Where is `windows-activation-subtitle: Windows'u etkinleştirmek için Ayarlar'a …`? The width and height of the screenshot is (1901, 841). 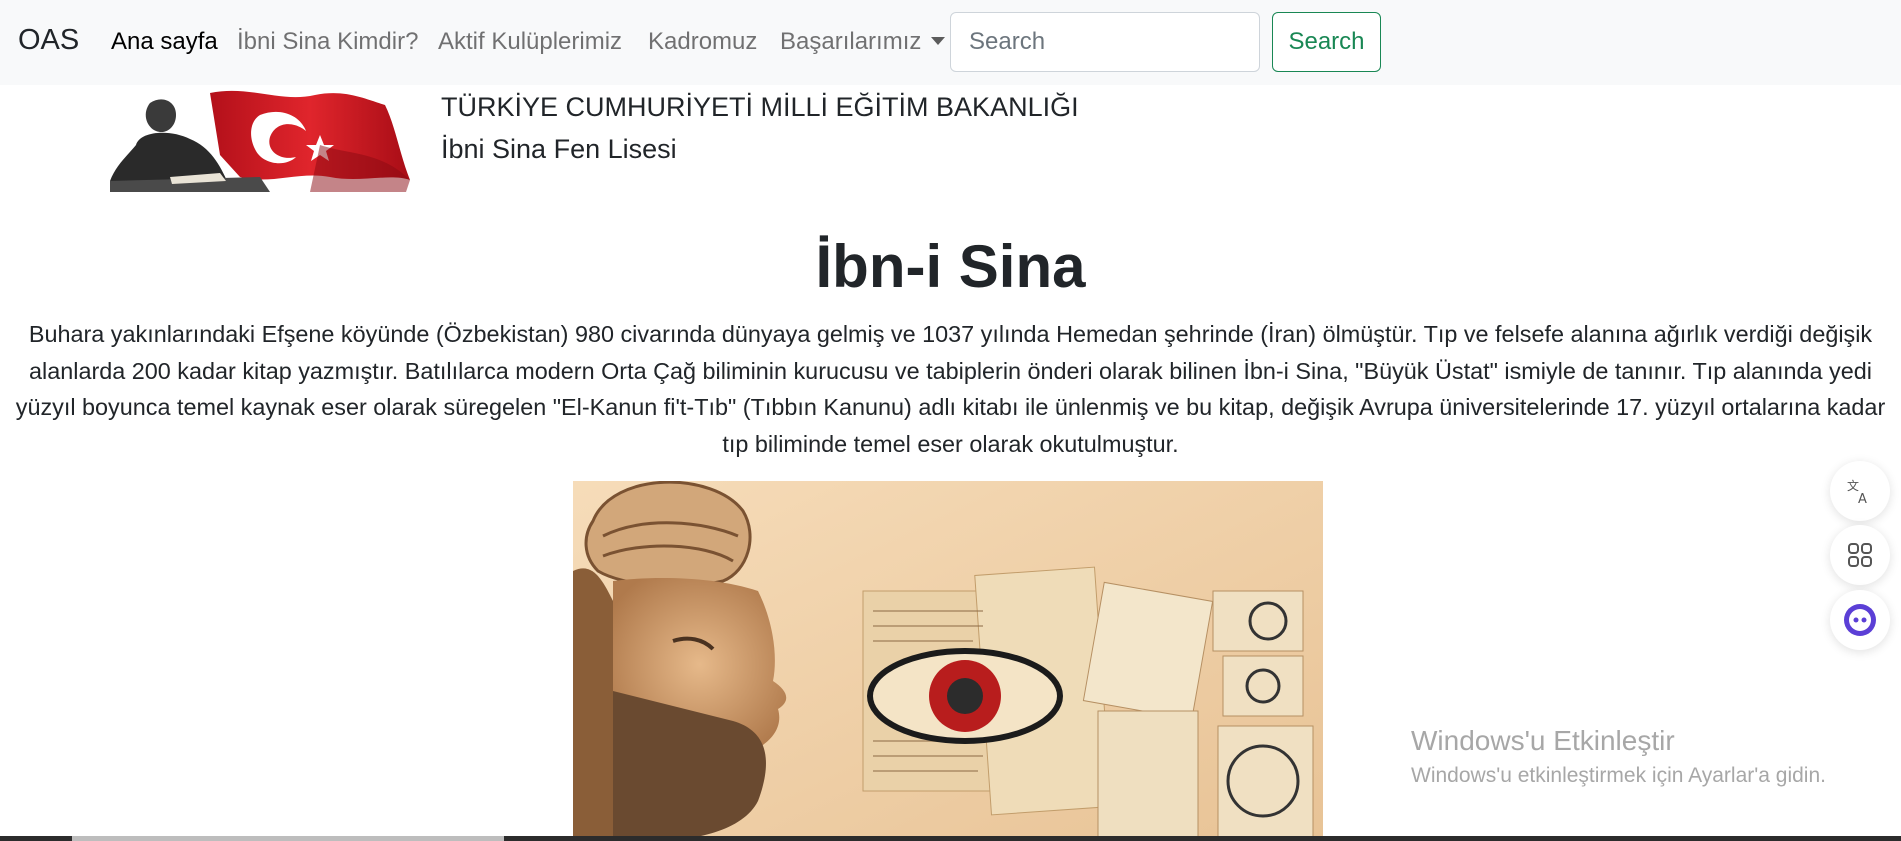
windows-activation-subtitle: Windows'u etkinleştirmek için Ayarlar'a … is located at coordinates (1618, 775).